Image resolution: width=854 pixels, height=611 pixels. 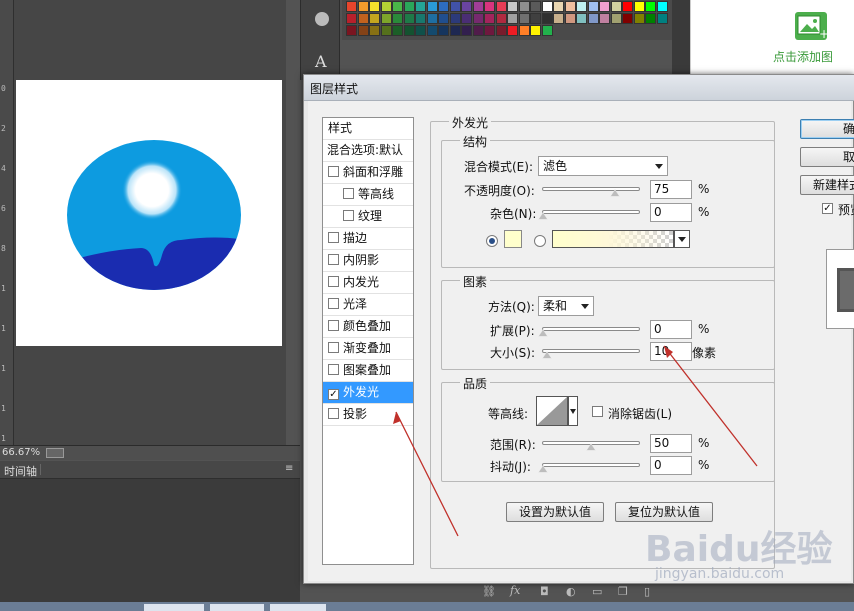 What do you see at coordinates (591, 351) in the screenshot?
I see `size-slider` at bounding box center [591, 351].